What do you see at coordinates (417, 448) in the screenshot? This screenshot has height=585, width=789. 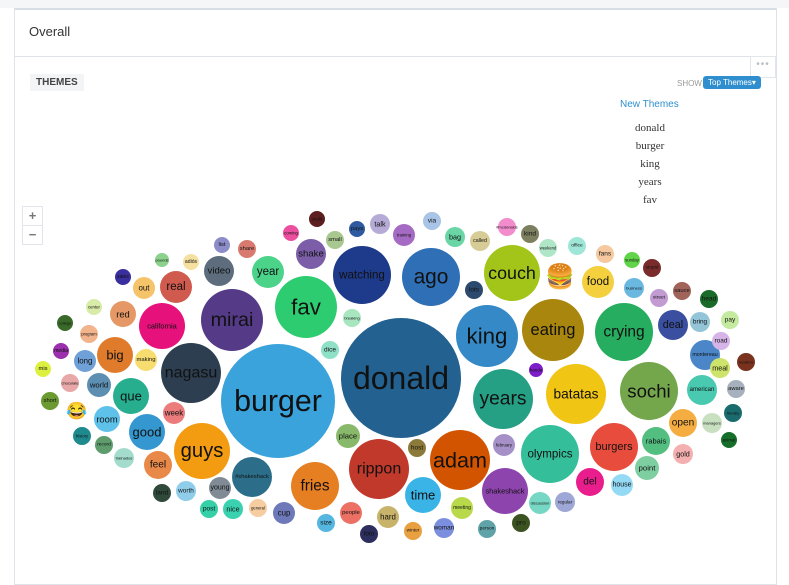 I see `bubble-46: host` at bounding box center [417, 448].